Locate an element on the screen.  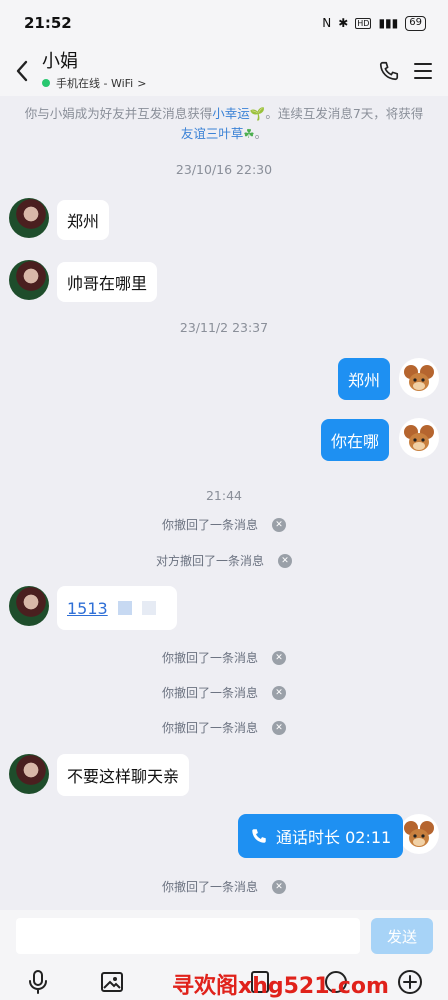
bluetooth-icon: ✱ is located at coordinates (343, 23).